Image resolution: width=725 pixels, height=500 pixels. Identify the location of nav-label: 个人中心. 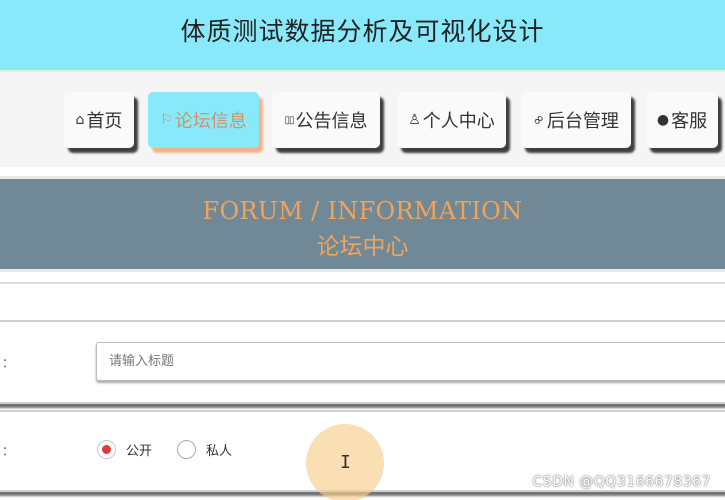
(458, 121).